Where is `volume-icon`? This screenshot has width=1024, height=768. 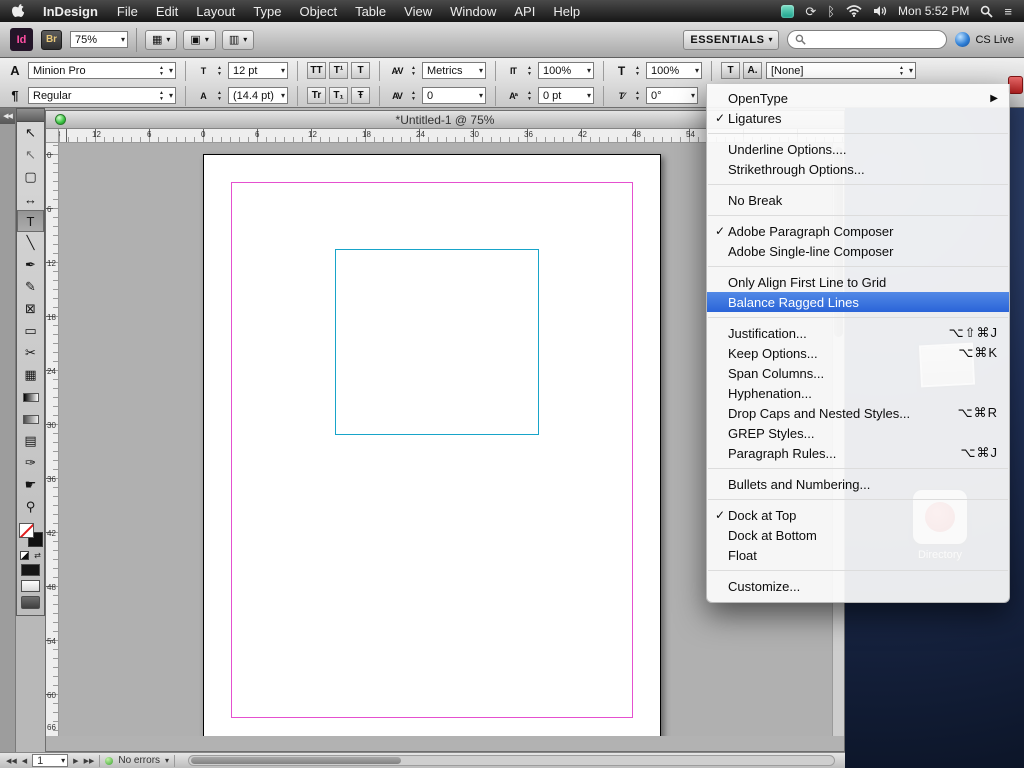
volume-icon is located at coordinates (880, 11).